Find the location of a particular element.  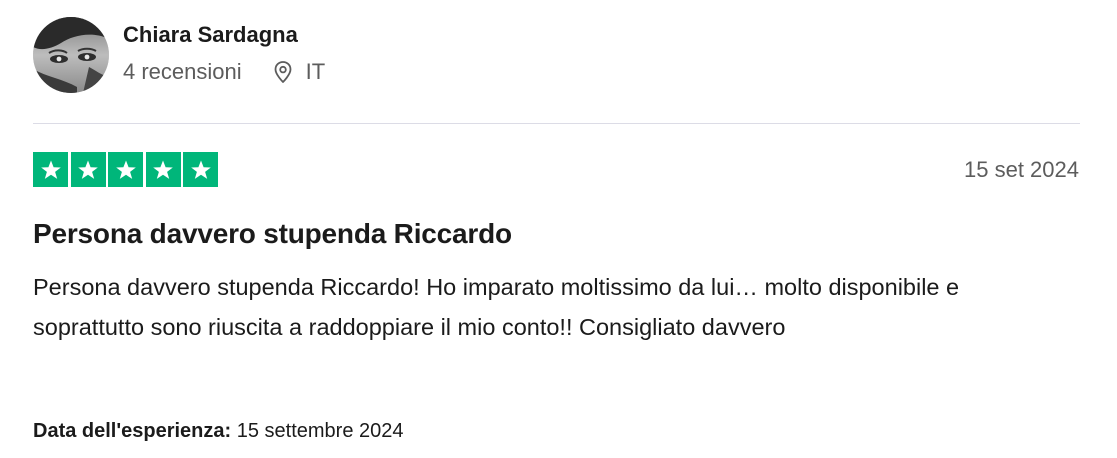

experience-date-value: 15 settembre 2024 is located at coordinates (320, 431).